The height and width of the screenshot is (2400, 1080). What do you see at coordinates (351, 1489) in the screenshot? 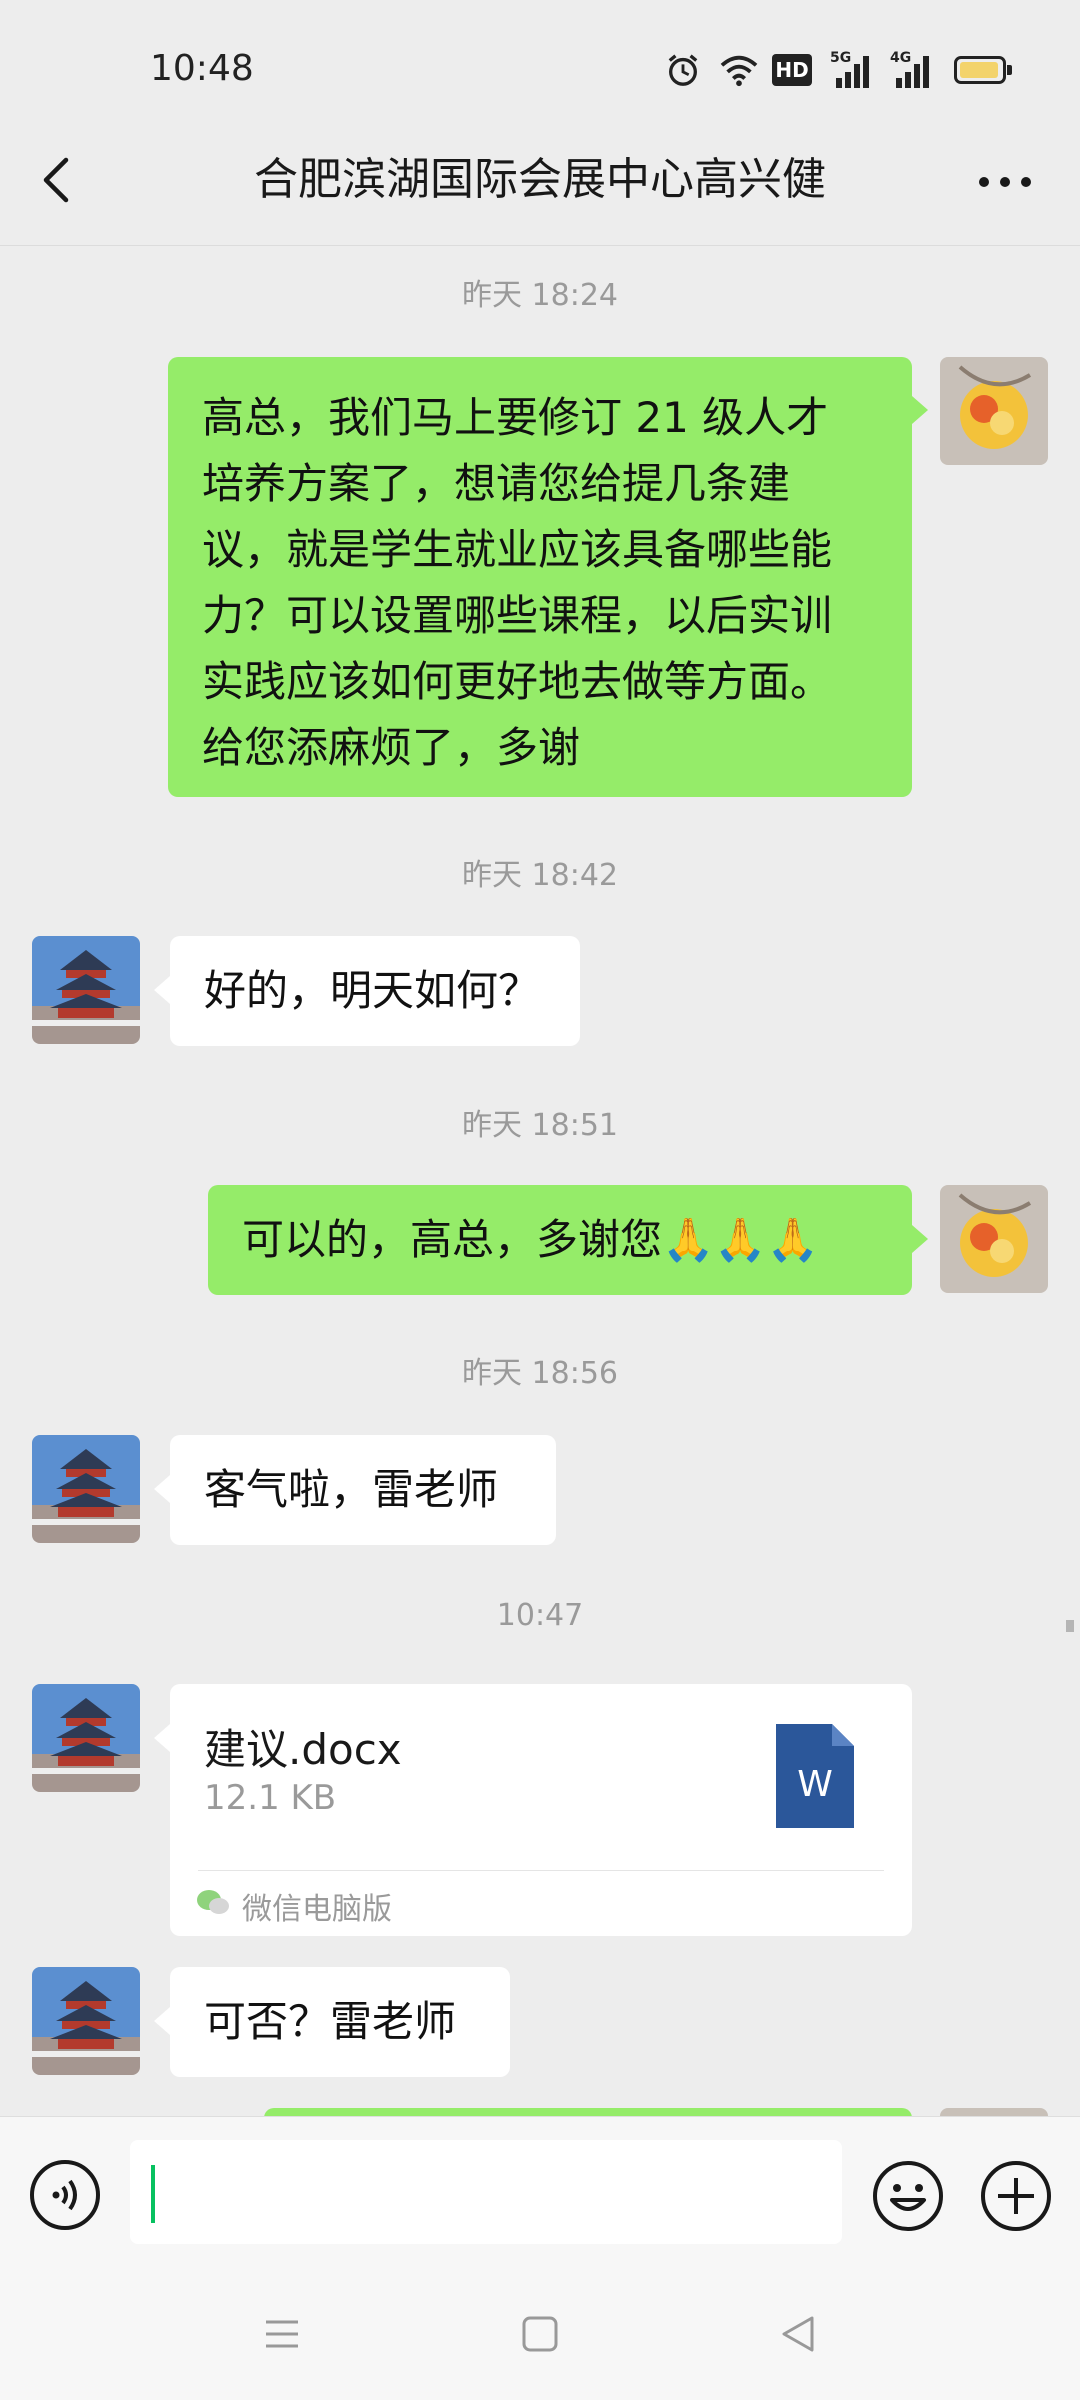
I see `message-line: 客气啦，雷老师` at bounding box center [351, 1489].